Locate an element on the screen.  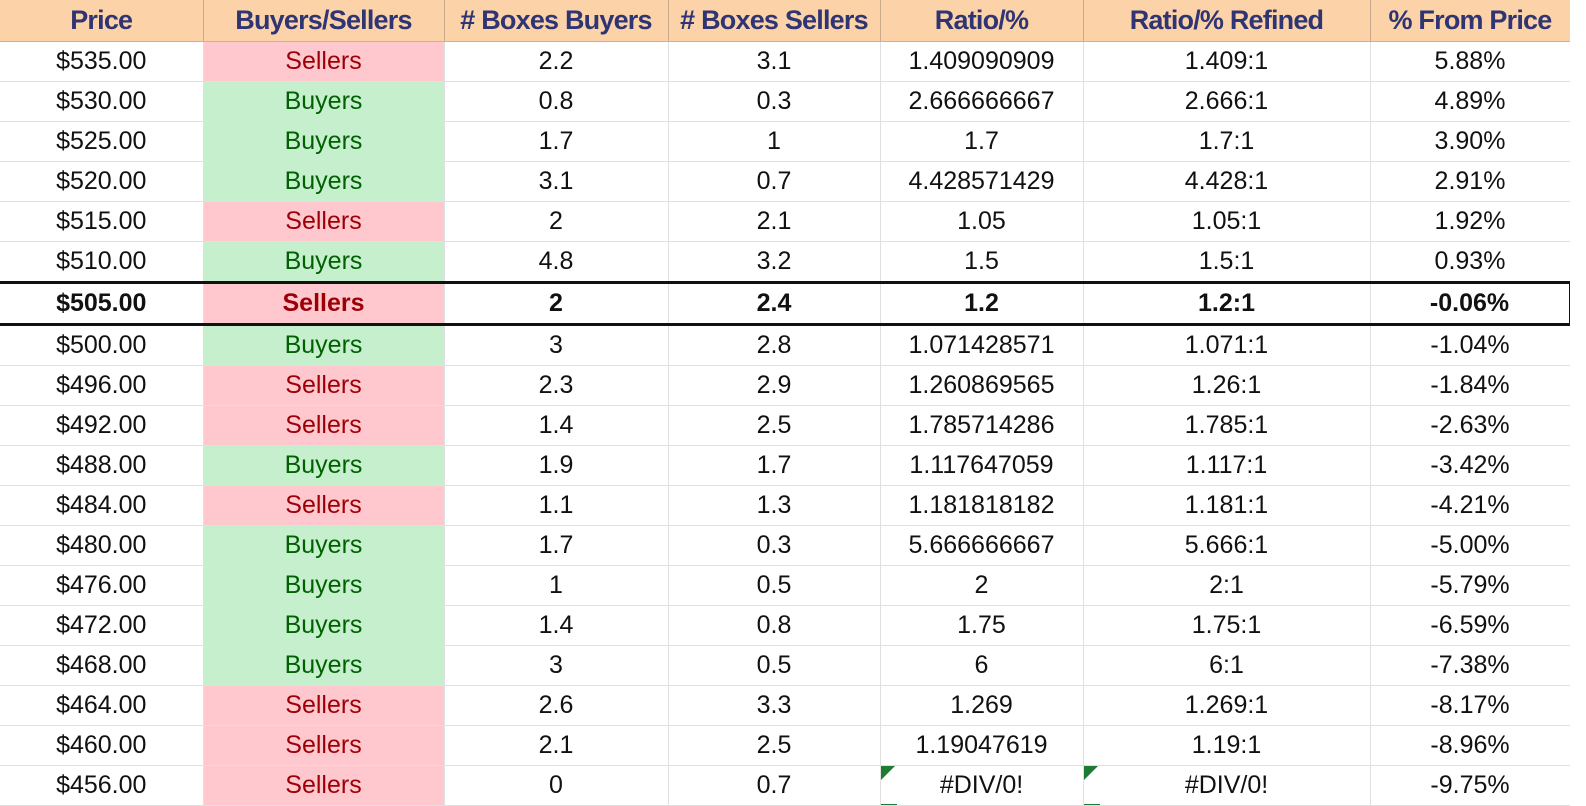
cell-ratio-refined: 1.19:1 is located at coordinates (1227, 745).